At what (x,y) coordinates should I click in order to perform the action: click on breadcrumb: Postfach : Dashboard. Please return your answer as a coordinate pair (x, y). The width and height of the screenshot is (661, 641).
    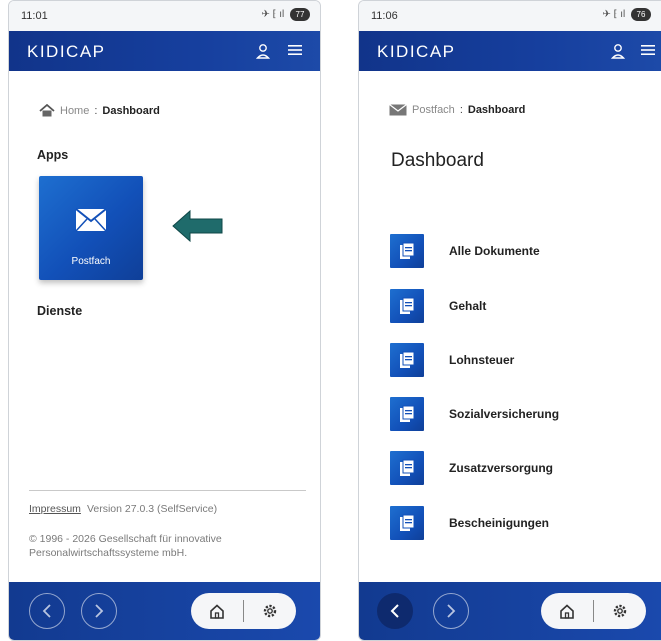
    Looking at the image, I should click on (457, 110).